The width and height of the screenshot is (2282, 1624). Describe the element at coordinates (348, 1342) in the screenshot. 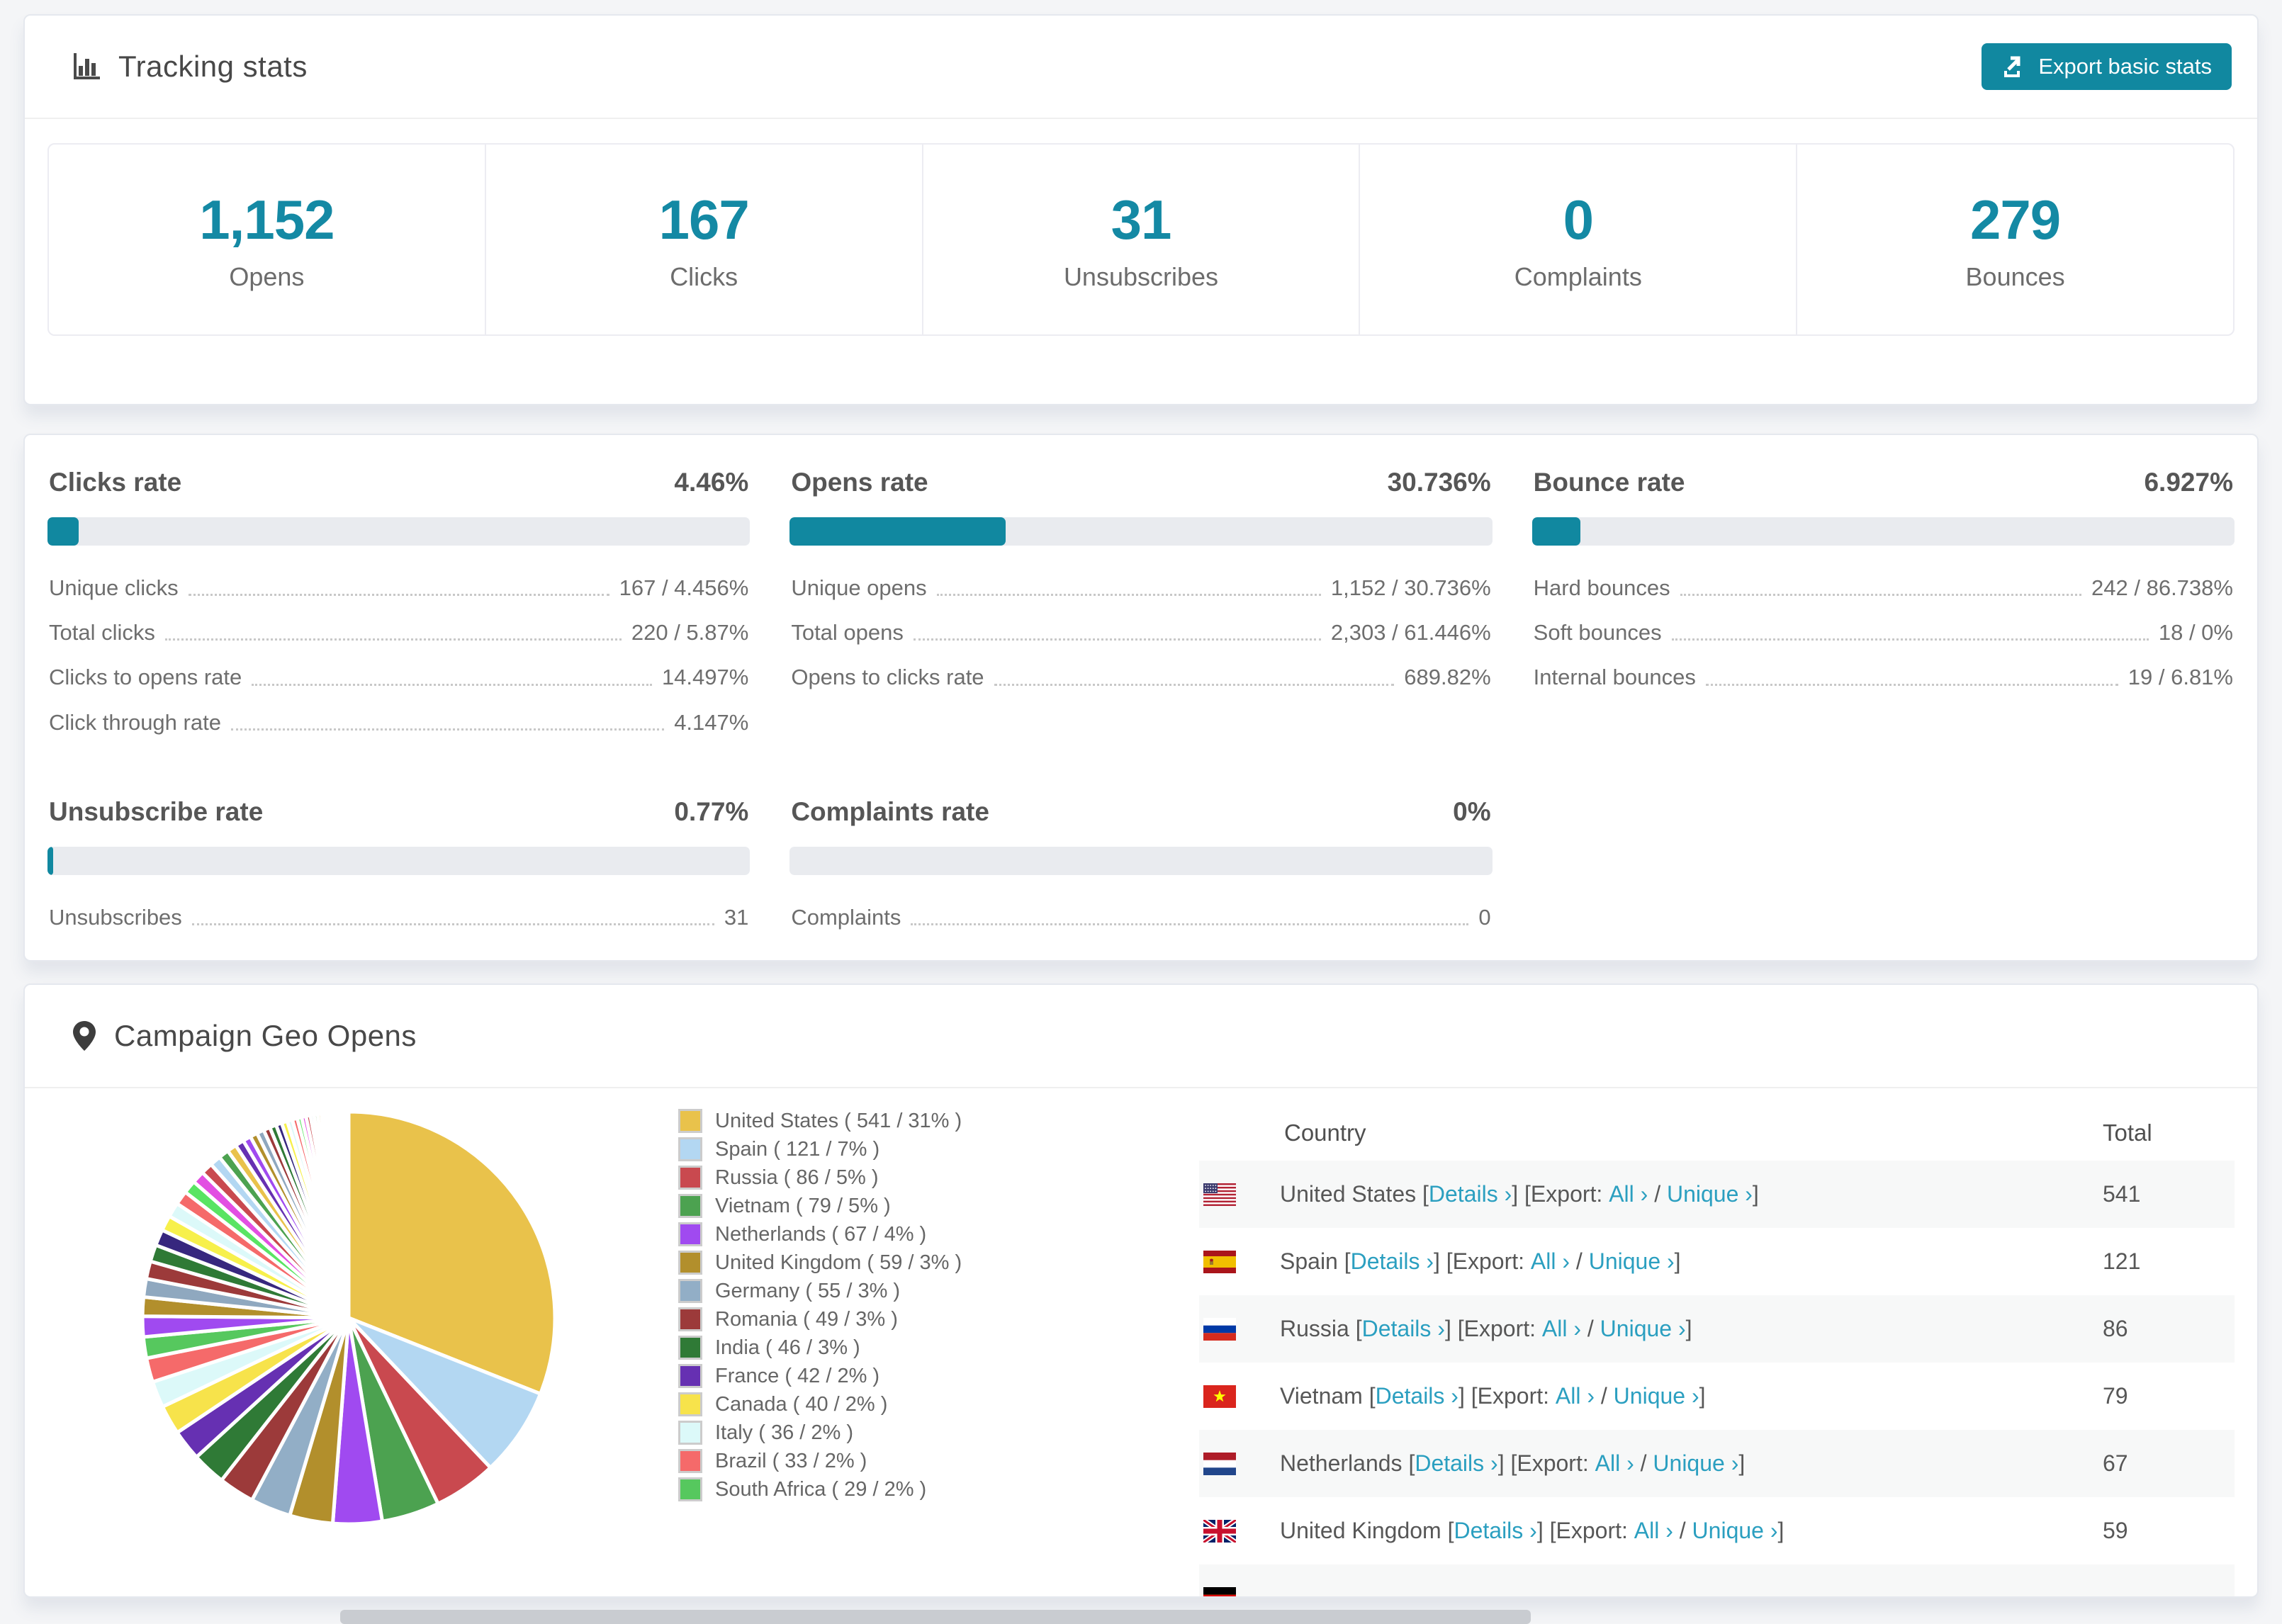

I see `geo-pie-chart` at that location.